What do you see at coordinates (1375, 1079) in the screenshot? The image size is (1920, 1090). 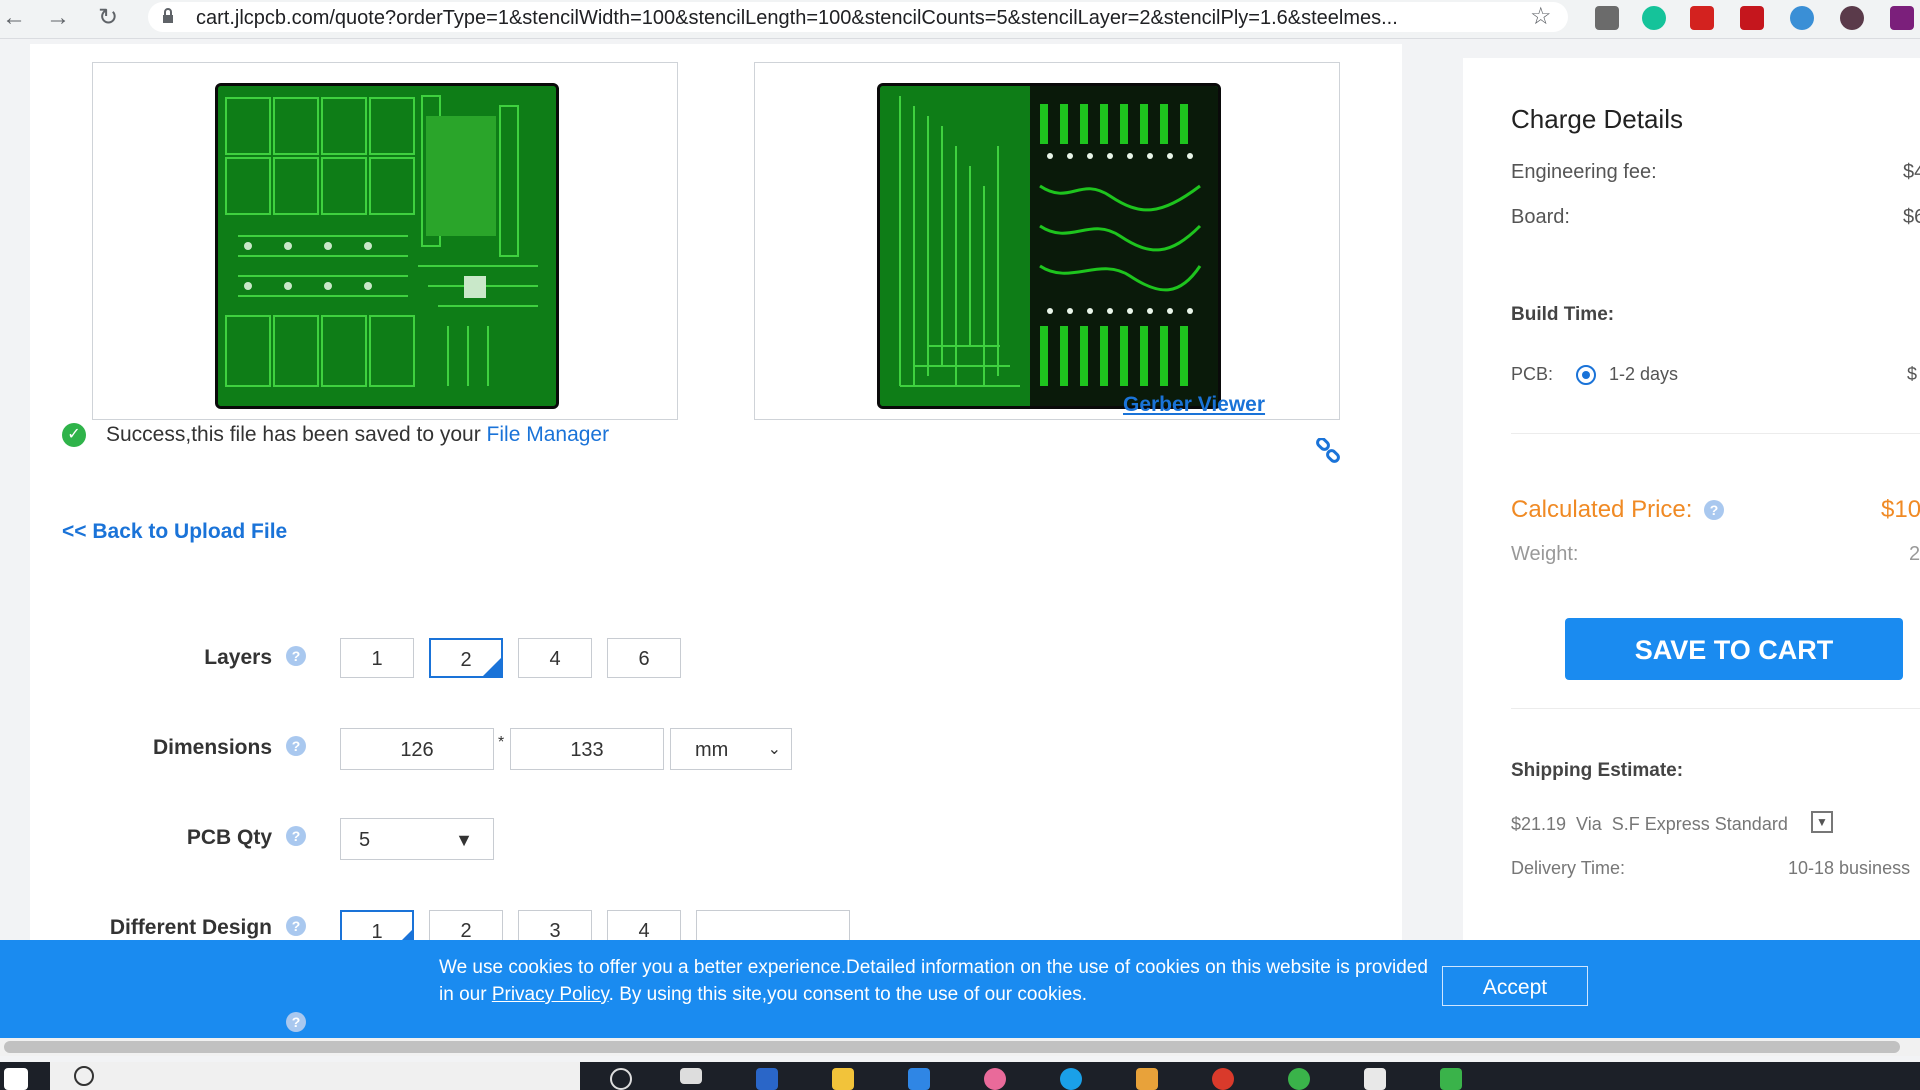 I see `notepad-icon` at bounding box center [1375, 1079].